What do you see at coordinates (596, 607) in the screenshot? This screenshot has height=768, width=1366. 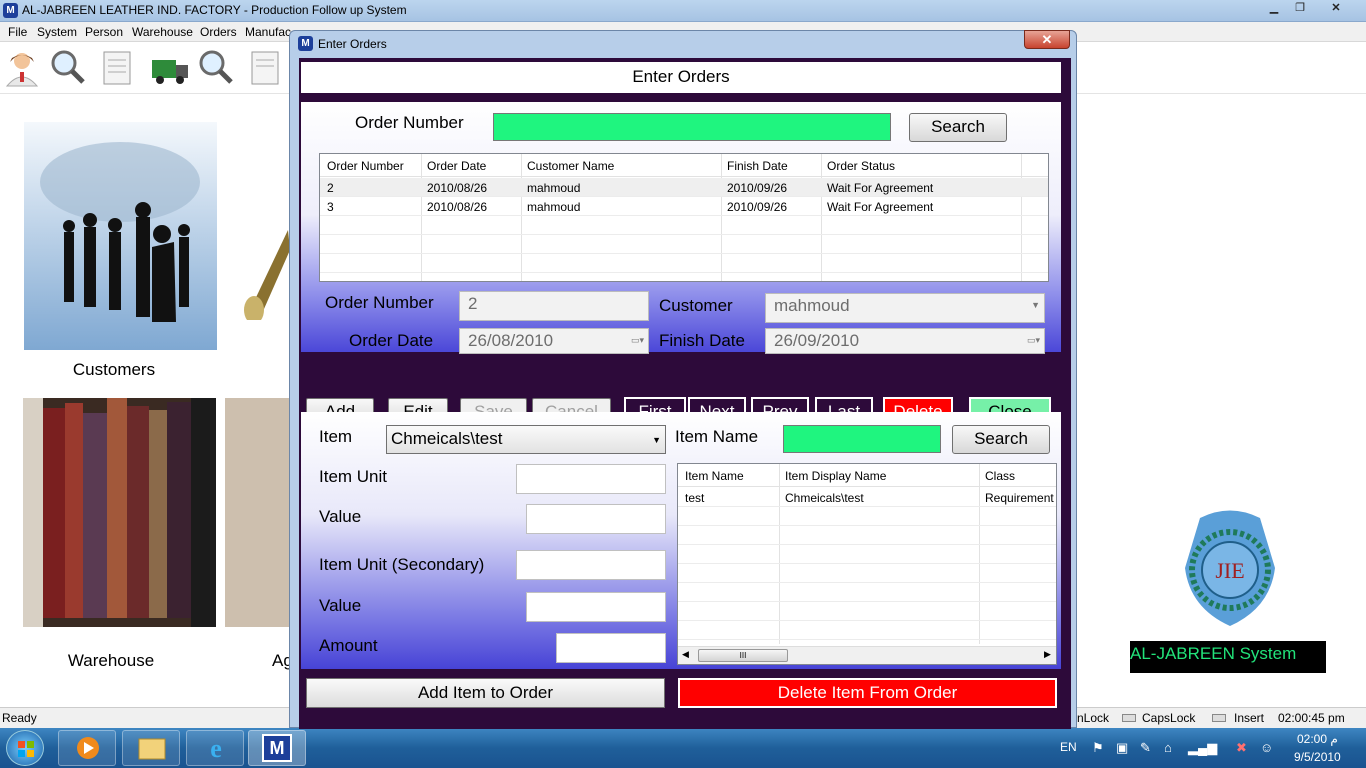 I see `value-secondary-input` at bounding box center [596, 607].